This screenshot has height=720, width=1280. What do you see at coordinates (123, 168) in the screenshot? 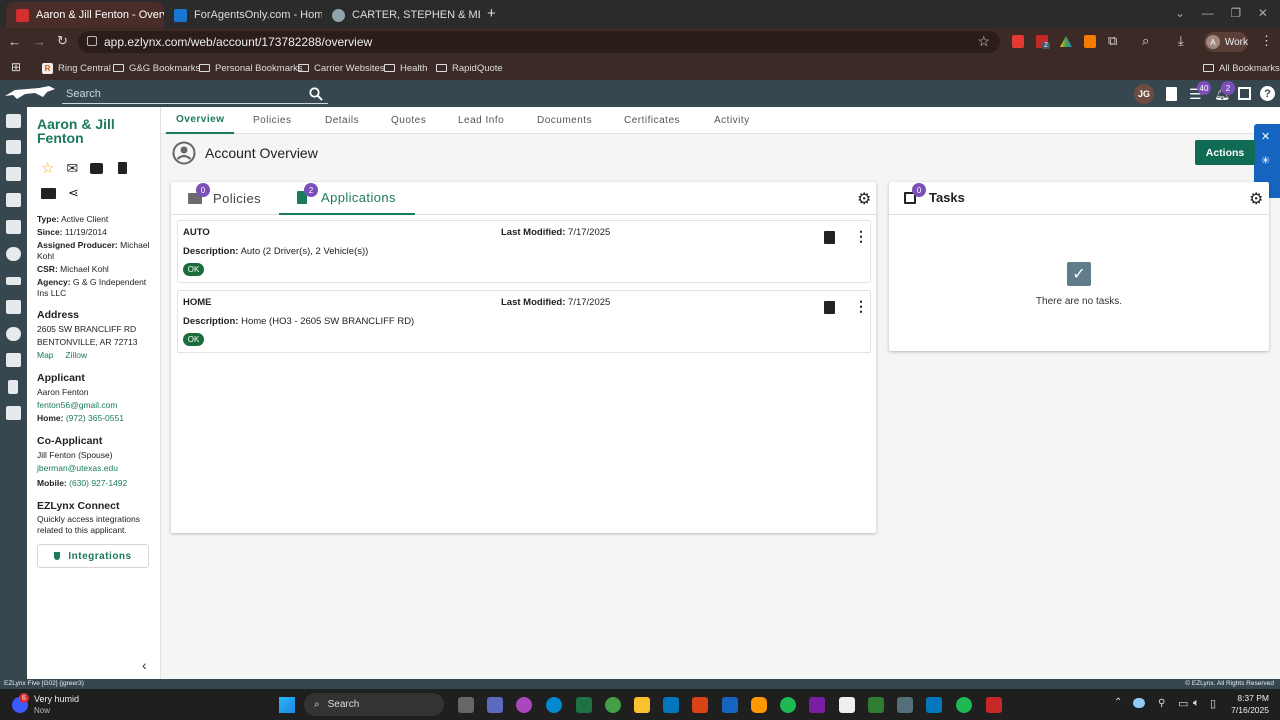
I see `mobile-icon` at bounding box center [123, 168].